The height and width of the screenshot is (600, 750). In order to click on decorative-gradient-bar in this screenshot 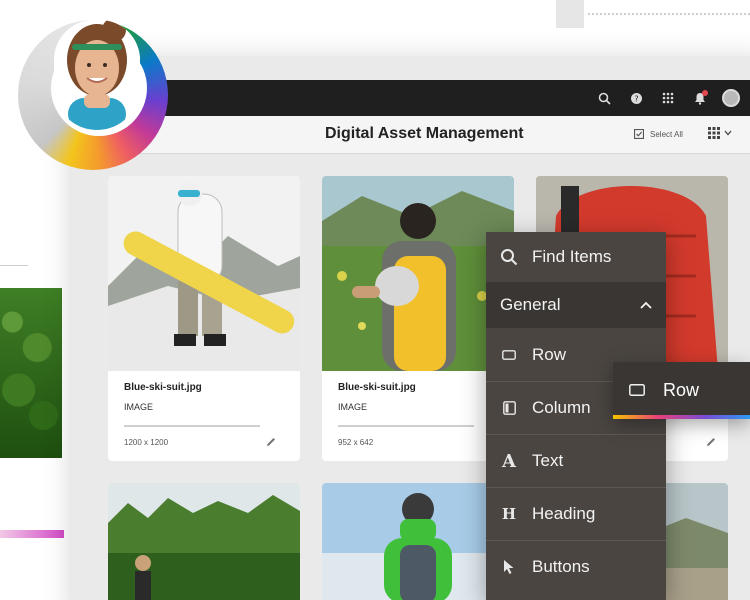, I will do `click(32, 534)`.